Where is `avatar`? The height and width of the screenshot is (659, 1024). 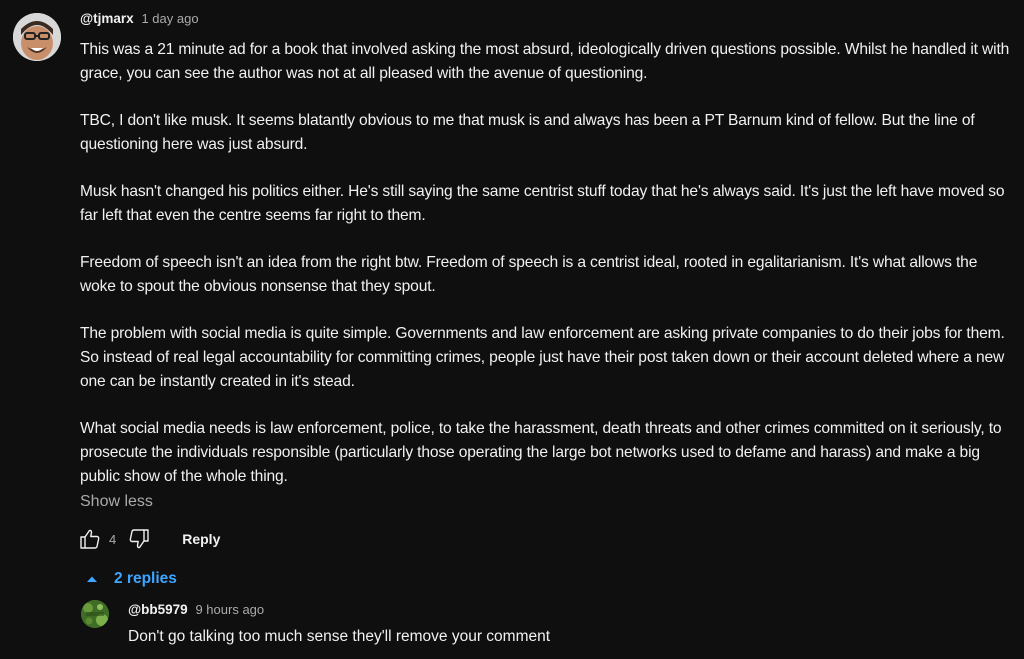 avatar is located at coordinates (37, 37).